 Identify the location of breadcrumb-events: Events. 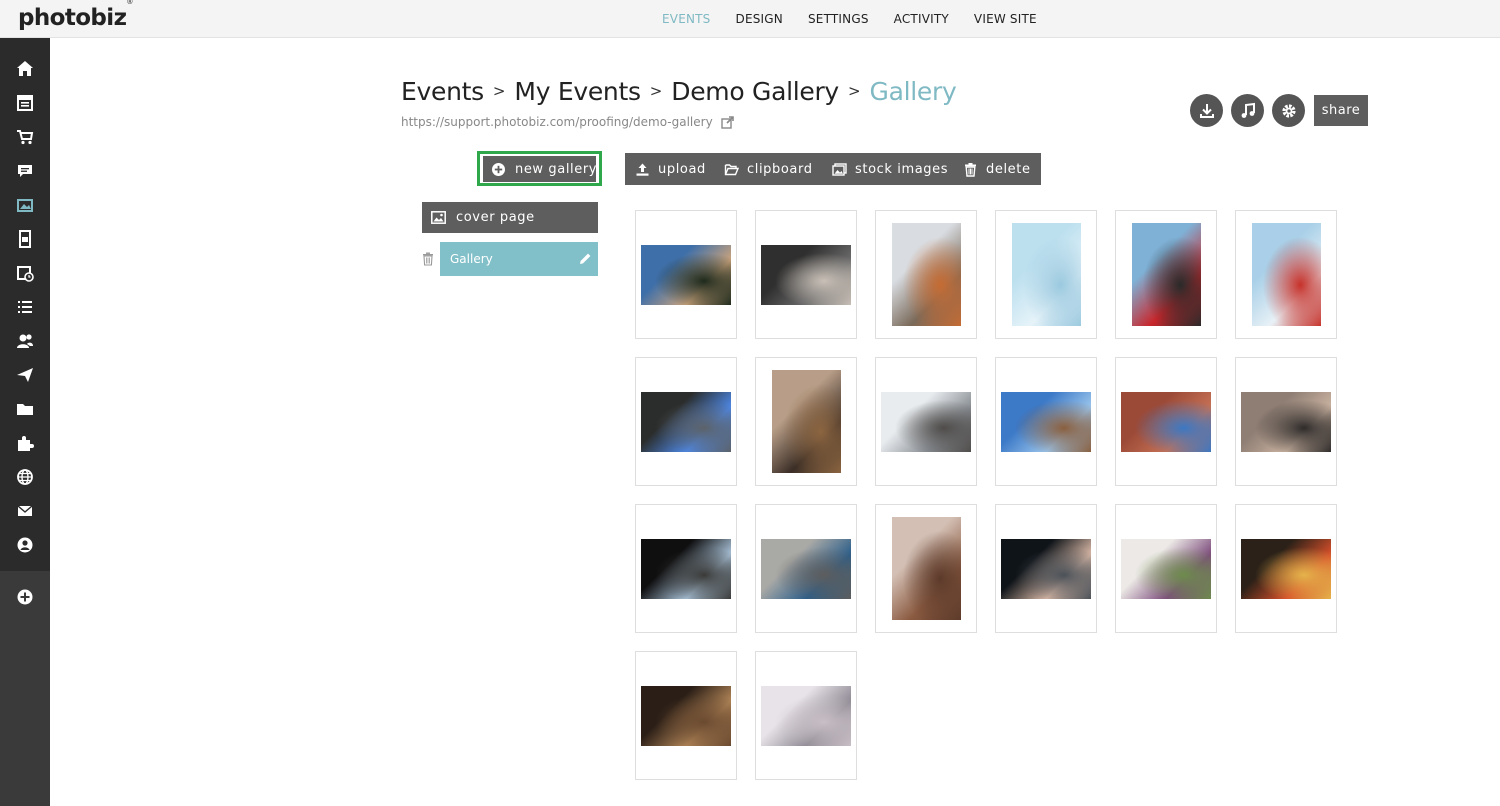
(442, 91).